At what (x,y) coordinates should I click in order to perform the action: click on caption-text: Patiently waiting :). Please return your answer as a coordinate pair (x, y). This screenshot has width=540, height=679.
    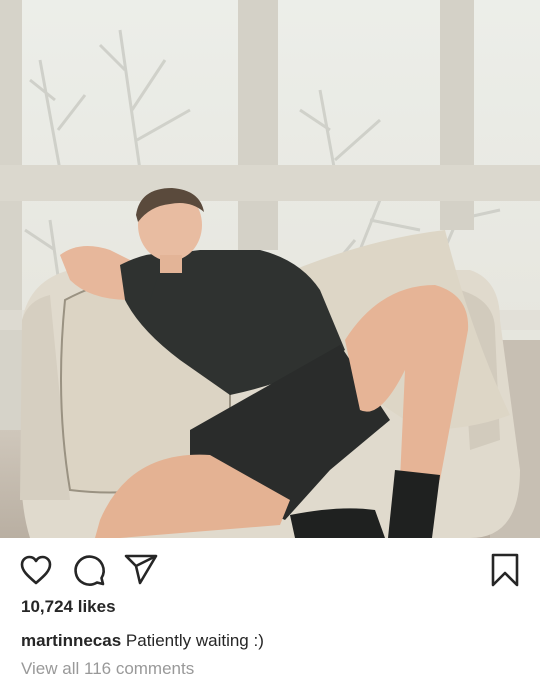
    Looking at the image, I should click on (194, 640).